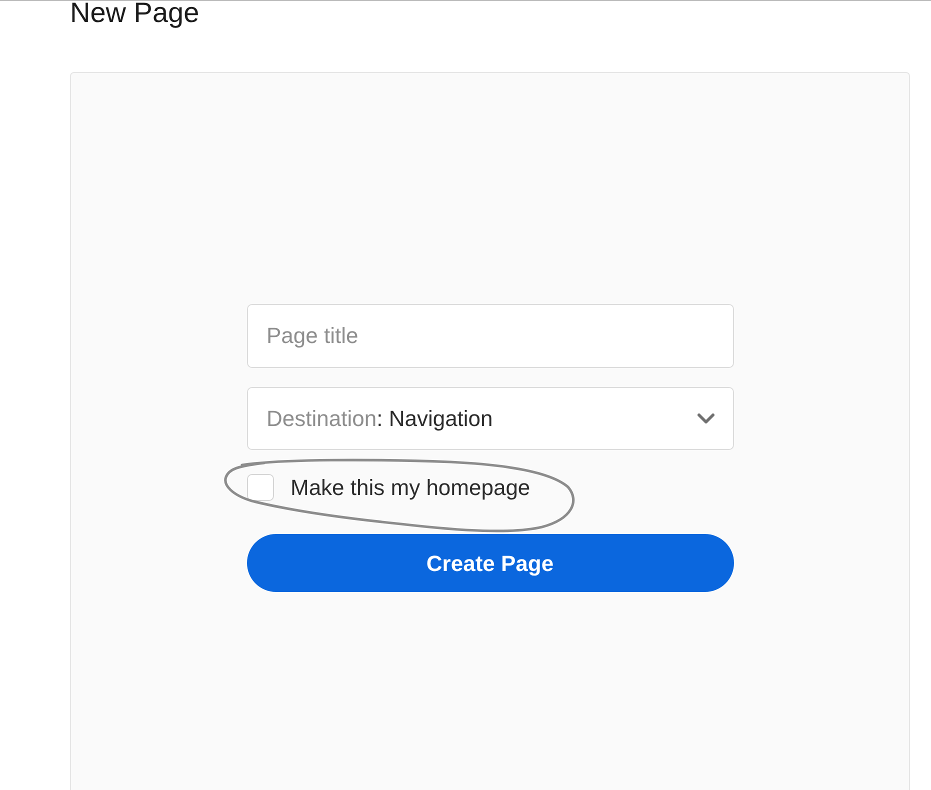 The image size is (931, 790). What do you see at coordinates (410, 487) in the screenshot?
I see `homepage-label: Make this my homepage` at bounding box center [410, 487].